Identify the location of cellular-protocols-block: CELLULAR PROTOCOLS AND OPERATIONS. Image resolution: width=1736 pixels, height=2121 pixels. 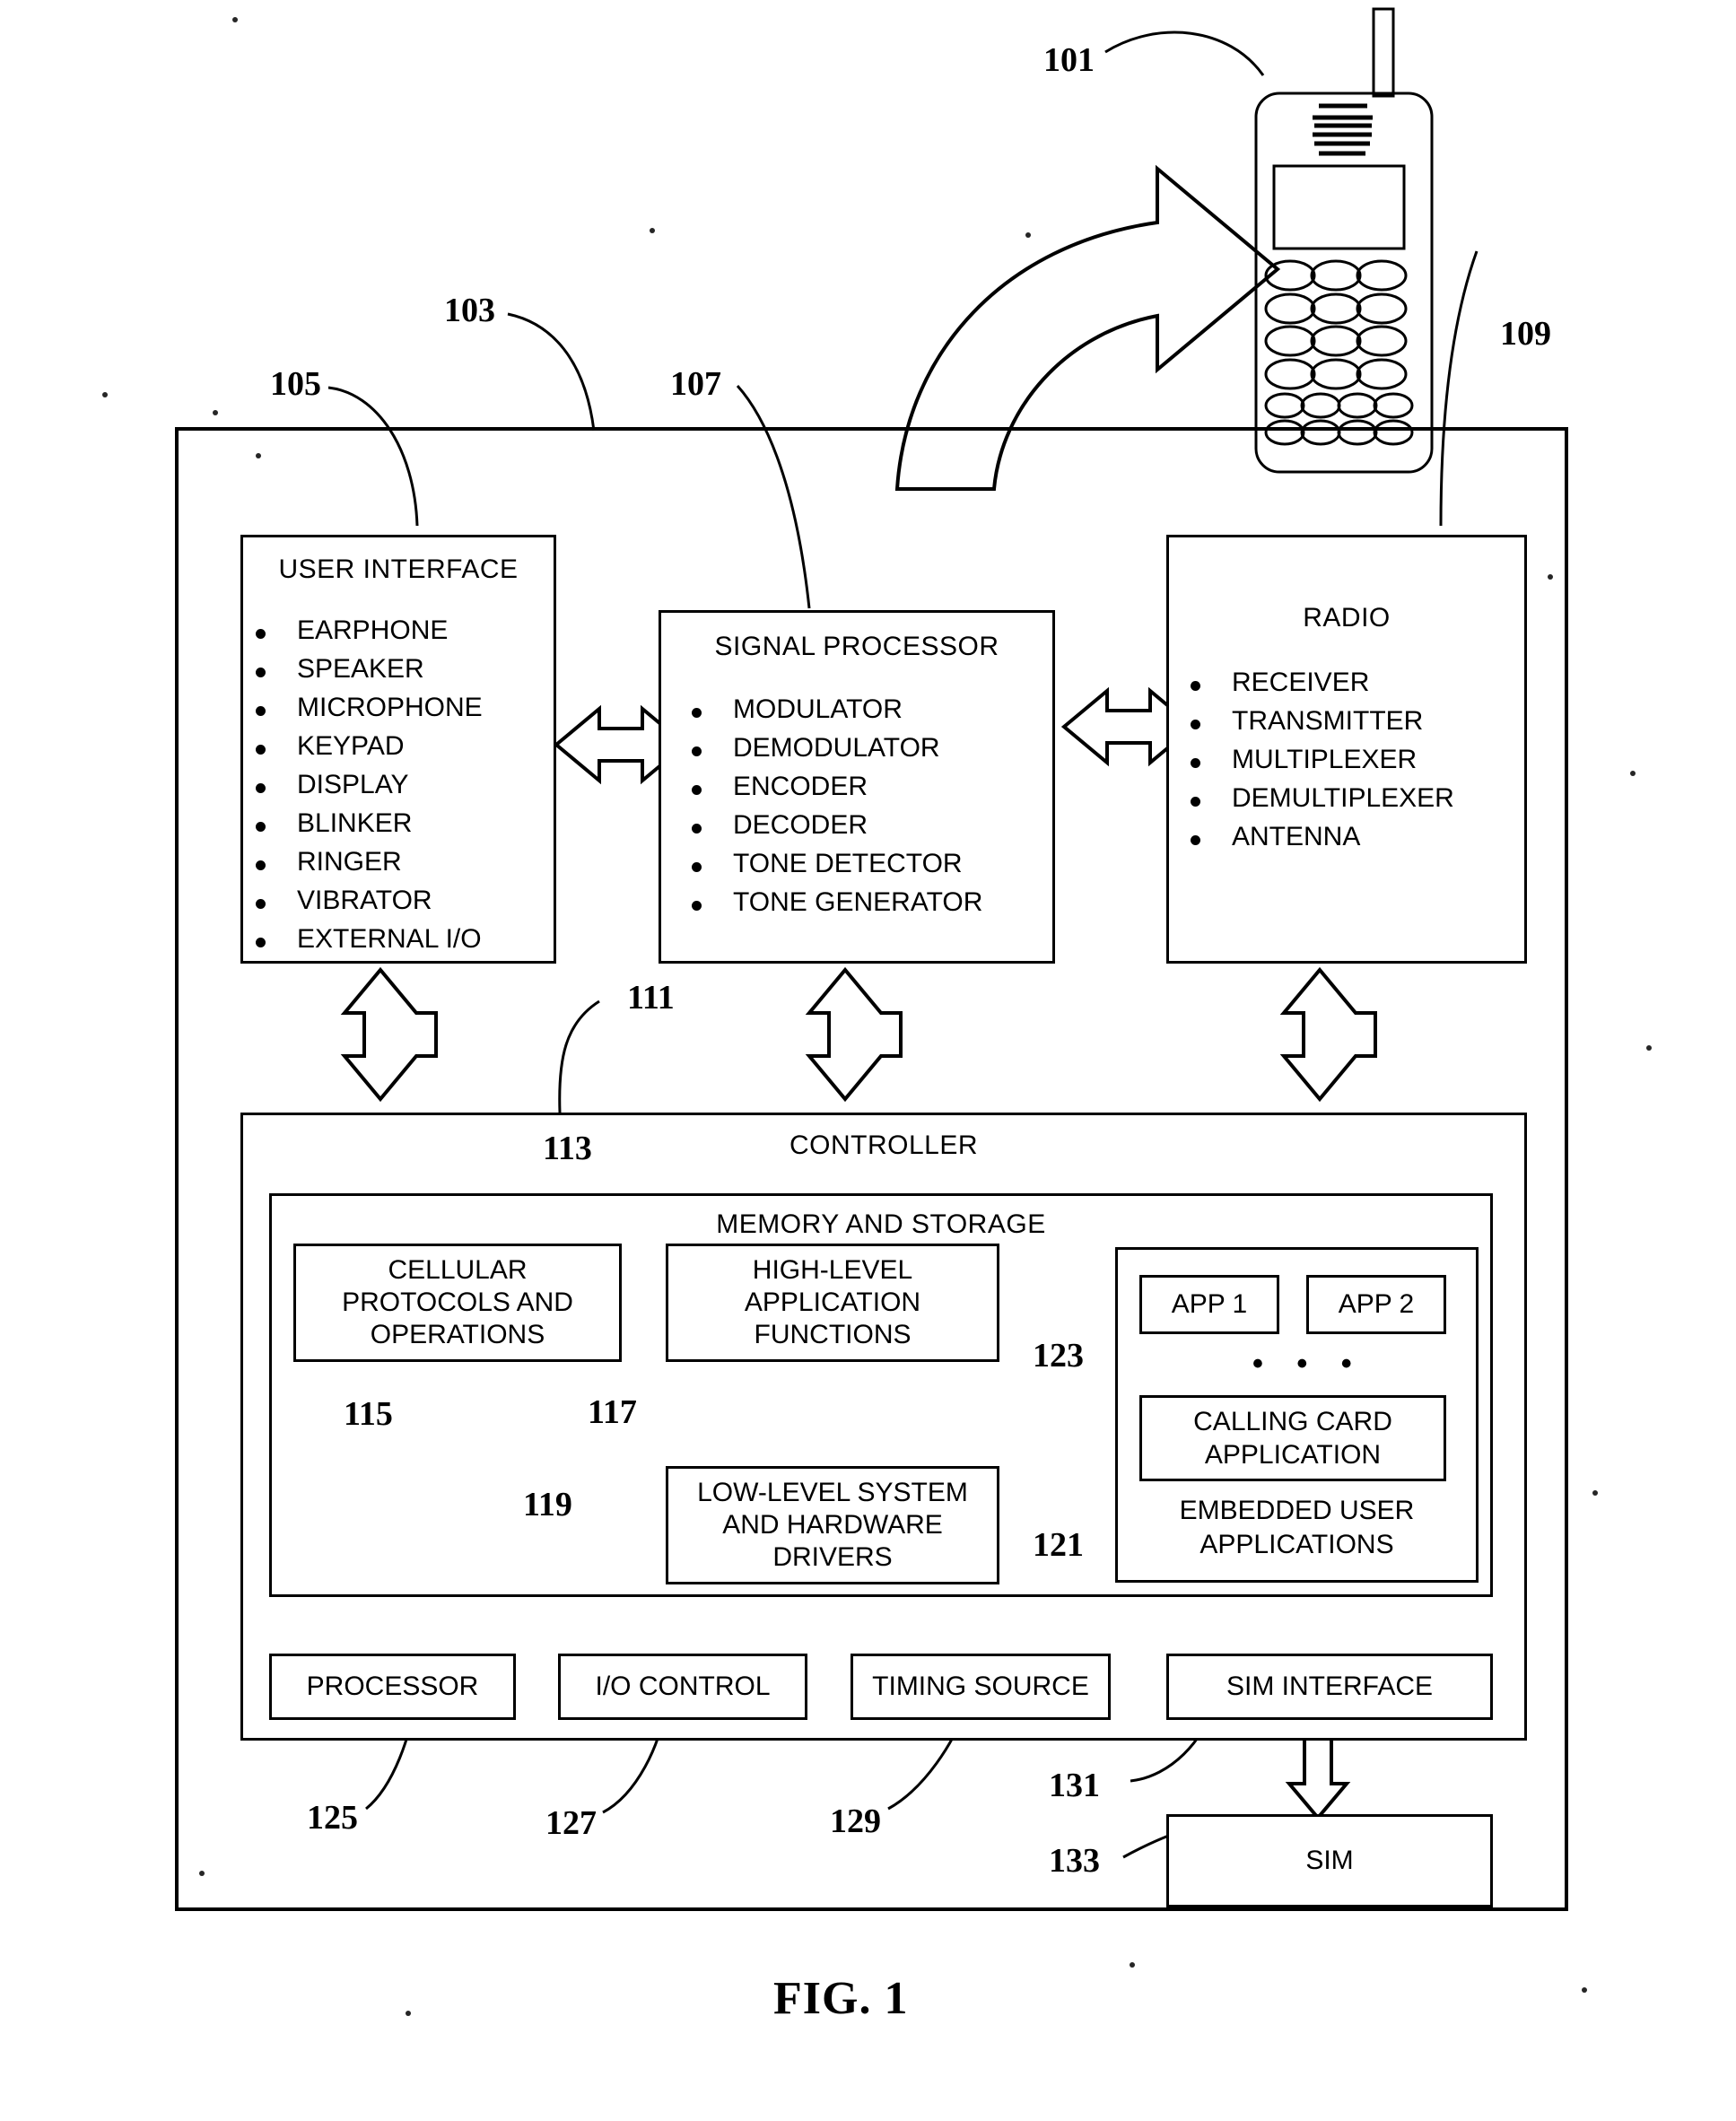
(457, 1303).